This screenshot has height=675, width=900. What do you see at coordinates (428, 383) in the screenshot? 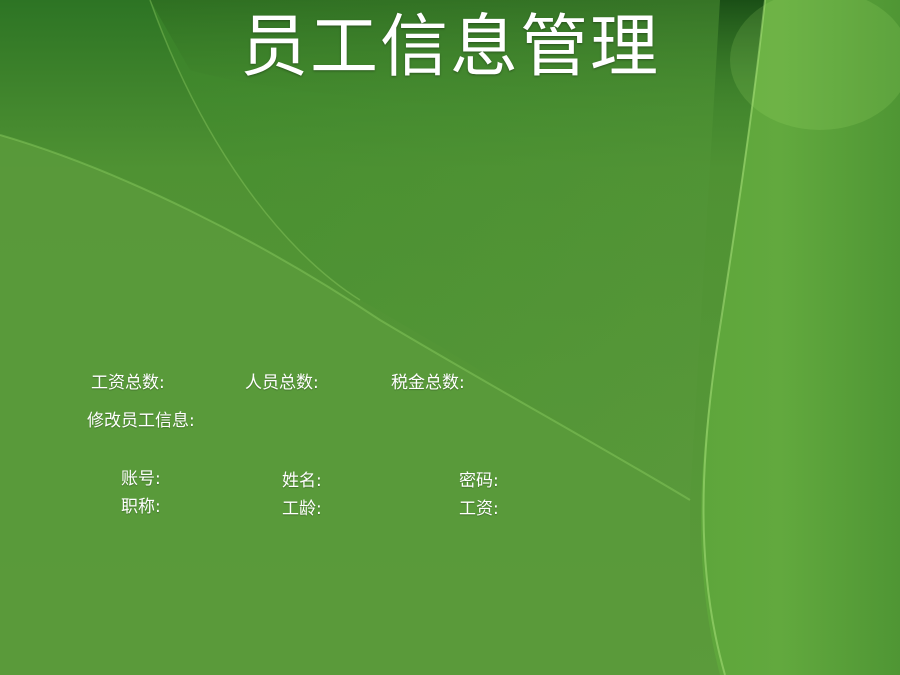
I see `total-tax-label: 税金总数:` at bounding box center [428, 383].